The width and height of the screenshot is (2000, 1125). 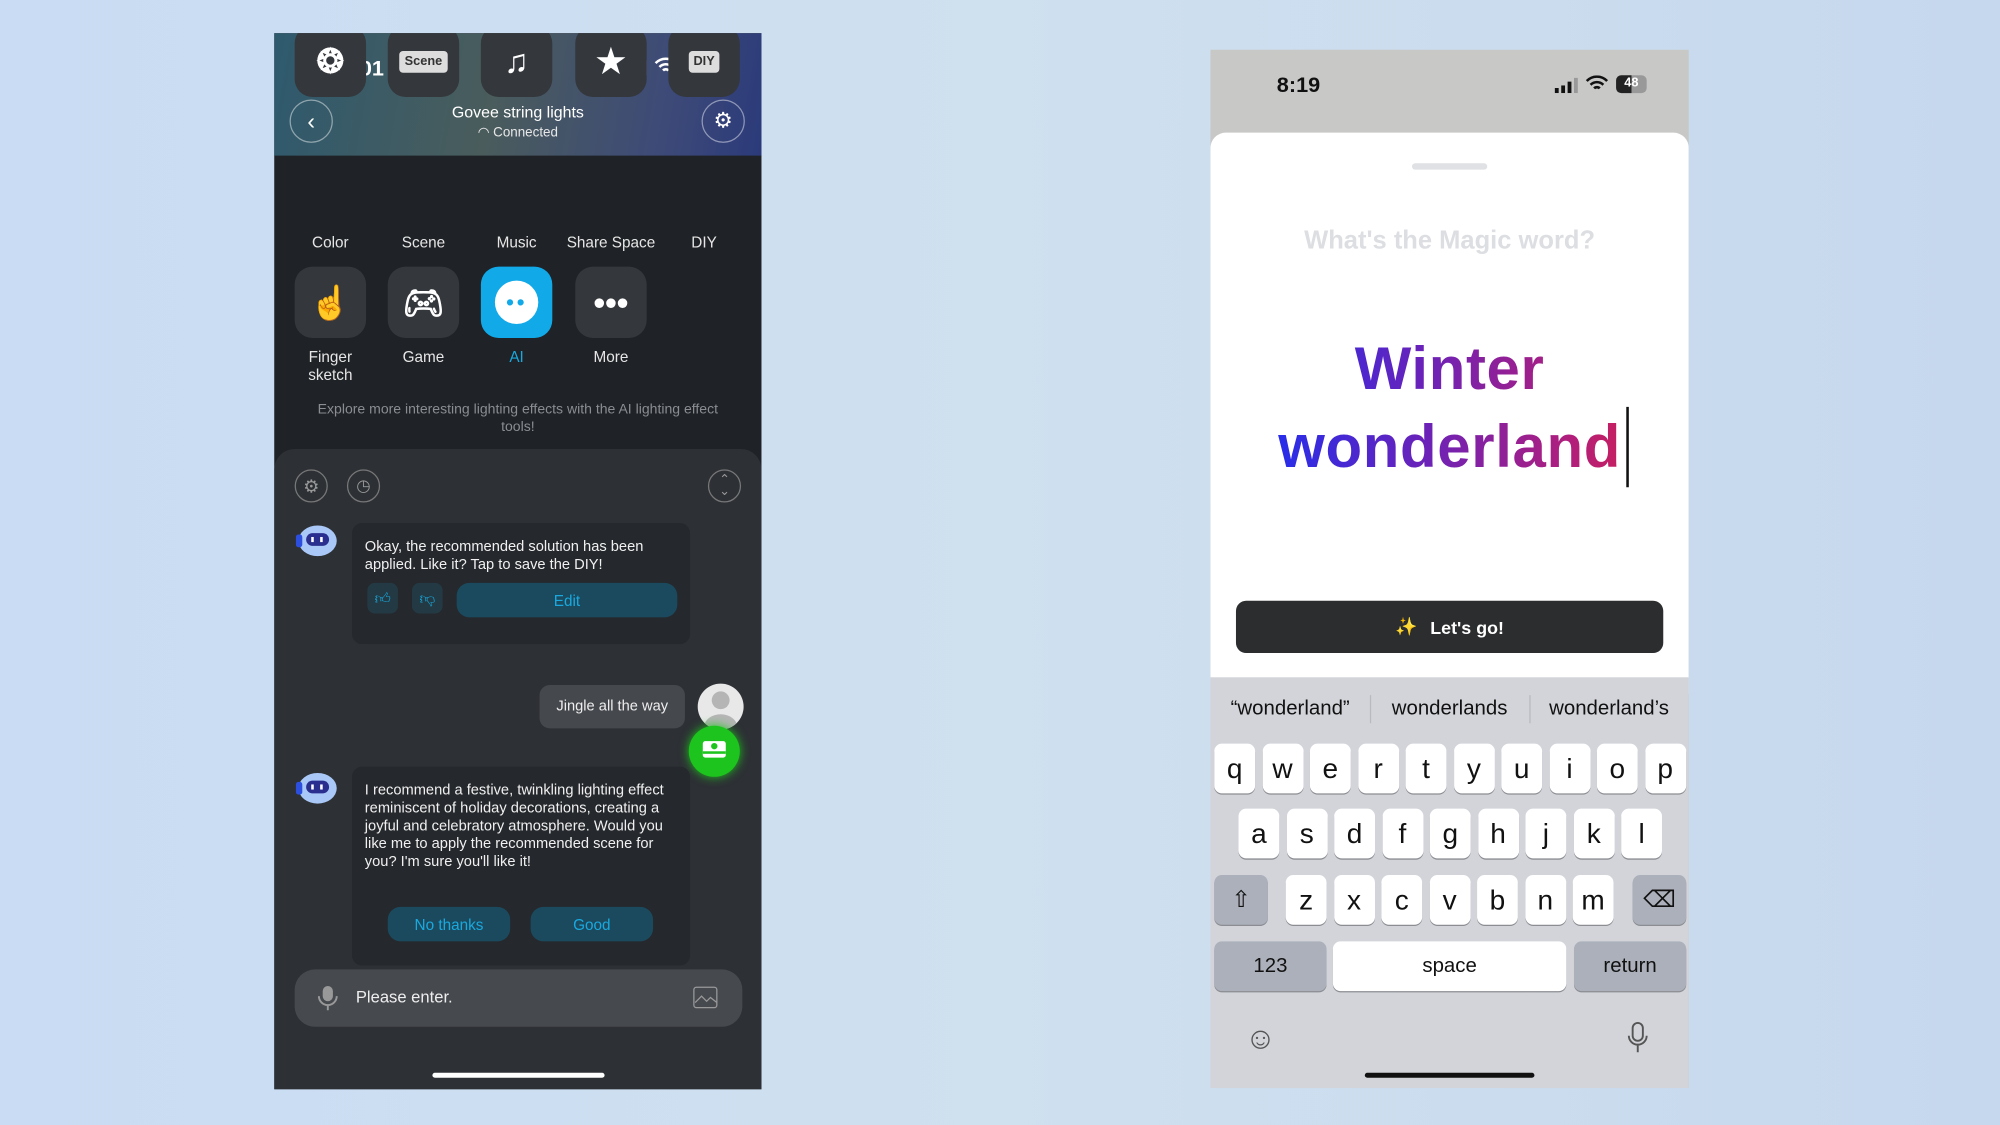 I want to click on feature-label: Scene, so click(x=423, y=242).